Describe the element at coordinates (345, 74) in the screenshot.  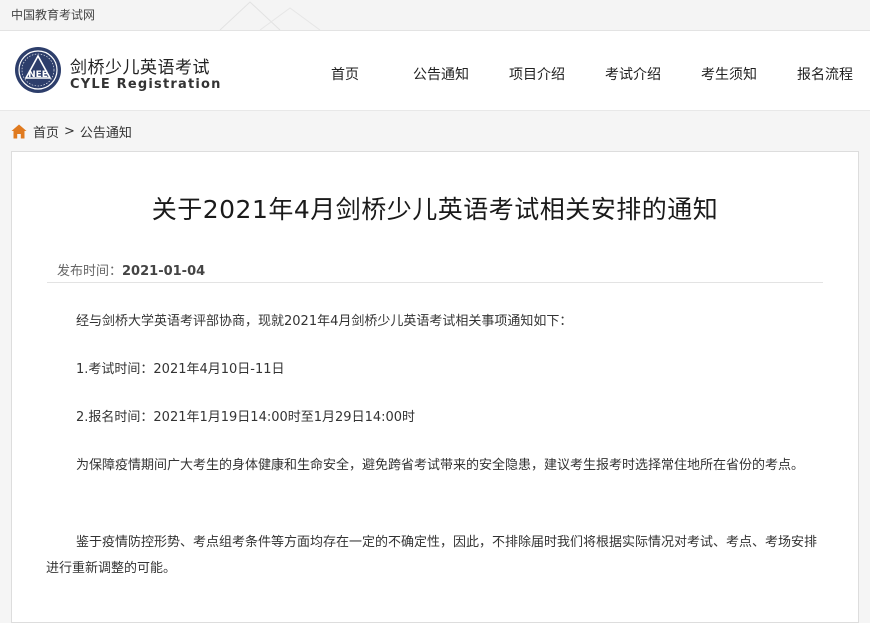
I see `nav-home: 首页` at that location.